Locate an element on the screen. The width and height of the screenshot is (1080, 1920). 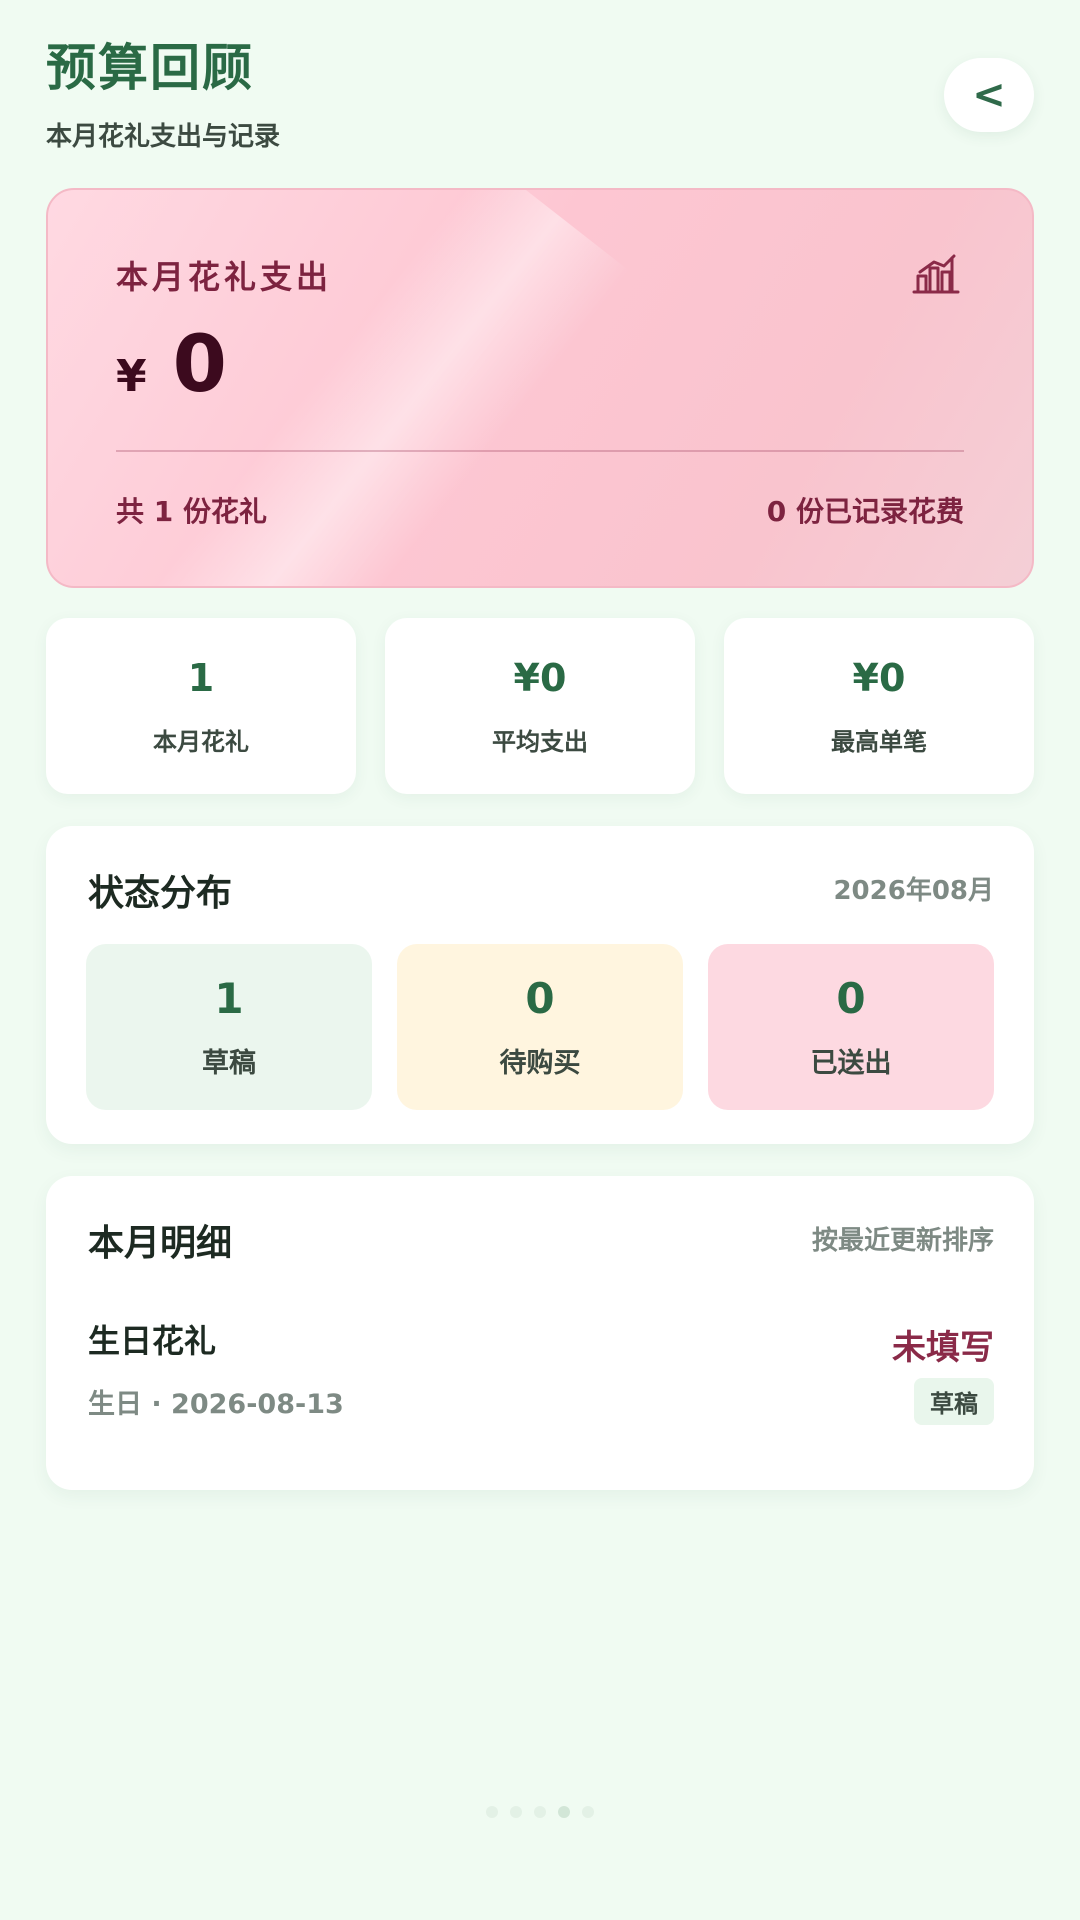
recorded-count: 0 份已记录花费 is located at coordinates (865, 511).